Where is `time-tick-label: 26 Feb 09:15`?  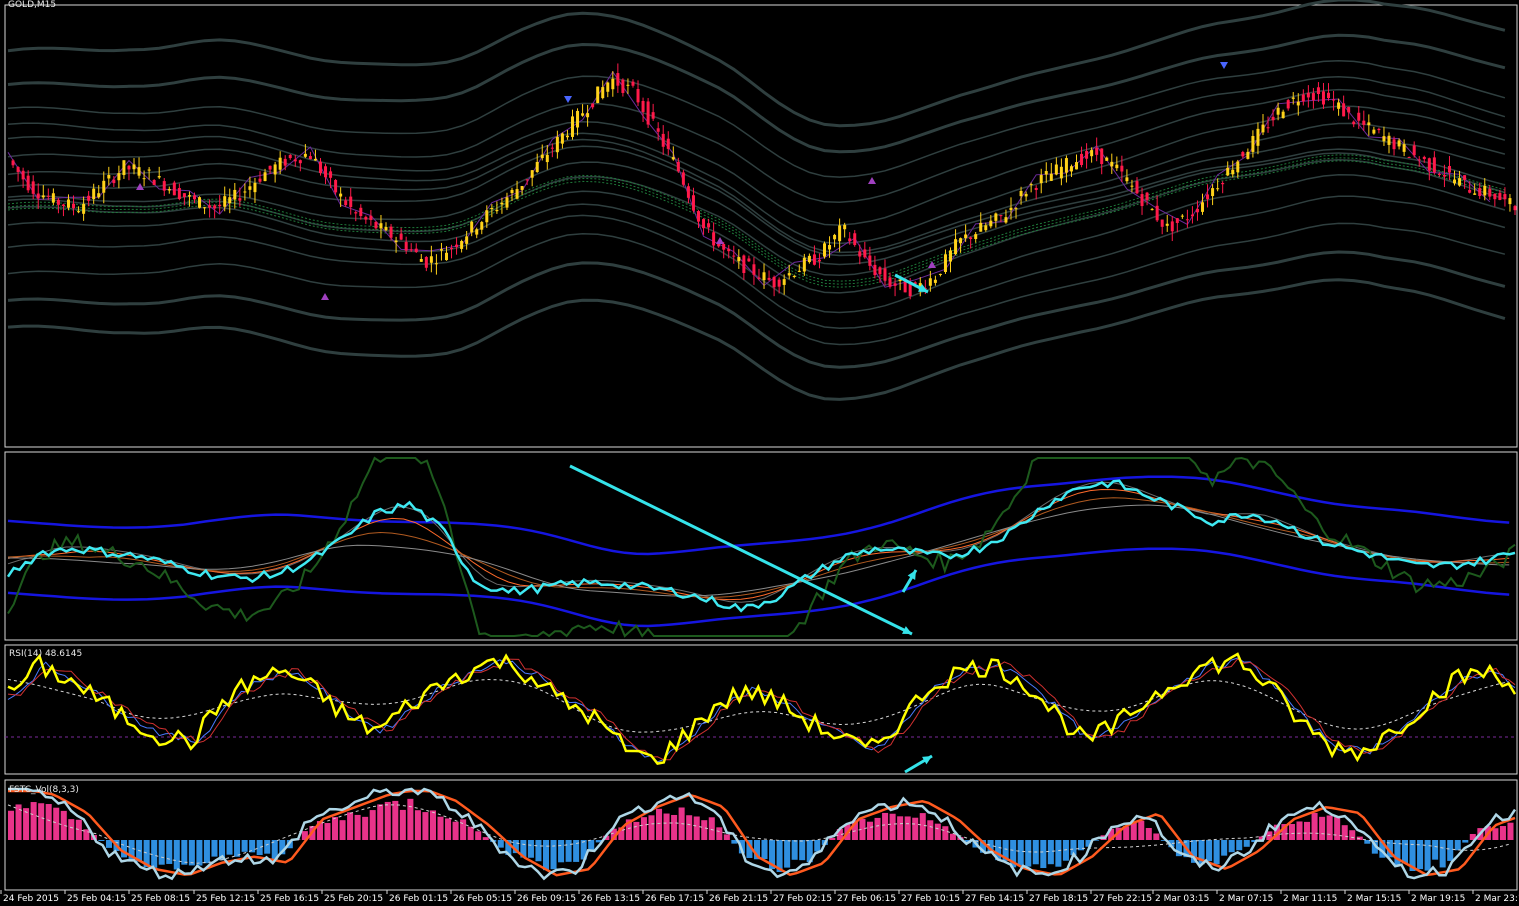 time-tick-label: 26 Feb 09:15 is located at coordinates (547, 899).